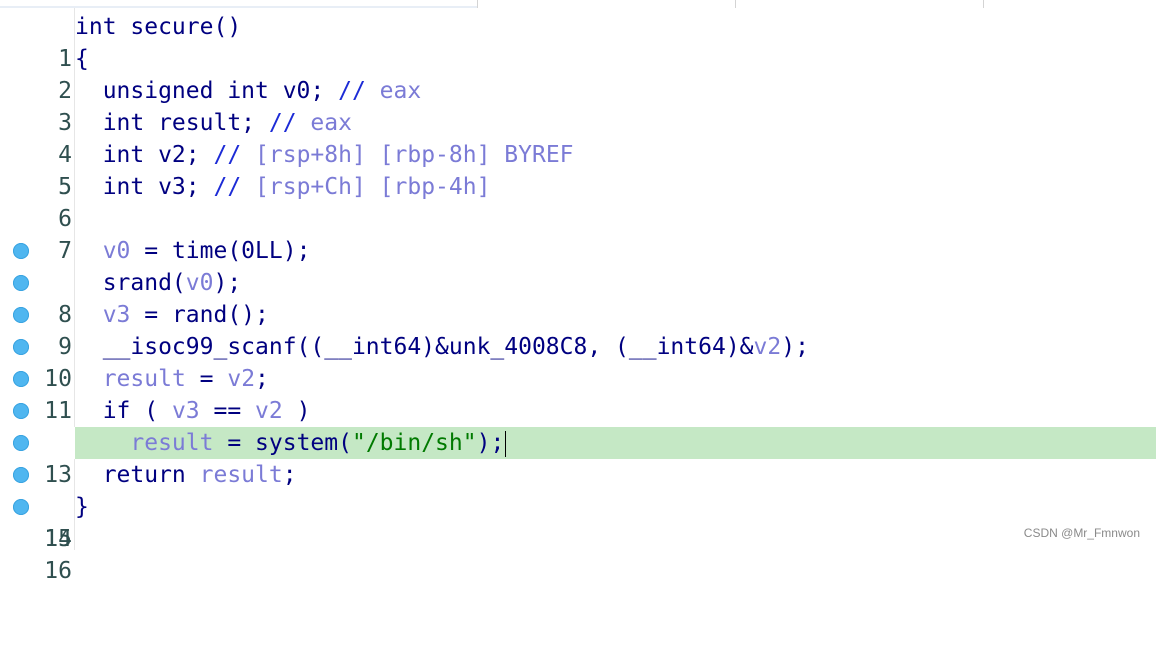 The width and height of the screenshot is (1156, 651). What do you see at coordinates (282, 443) in the screenshot?
I see `code-token: = system(` at bounding box center [282, 443].